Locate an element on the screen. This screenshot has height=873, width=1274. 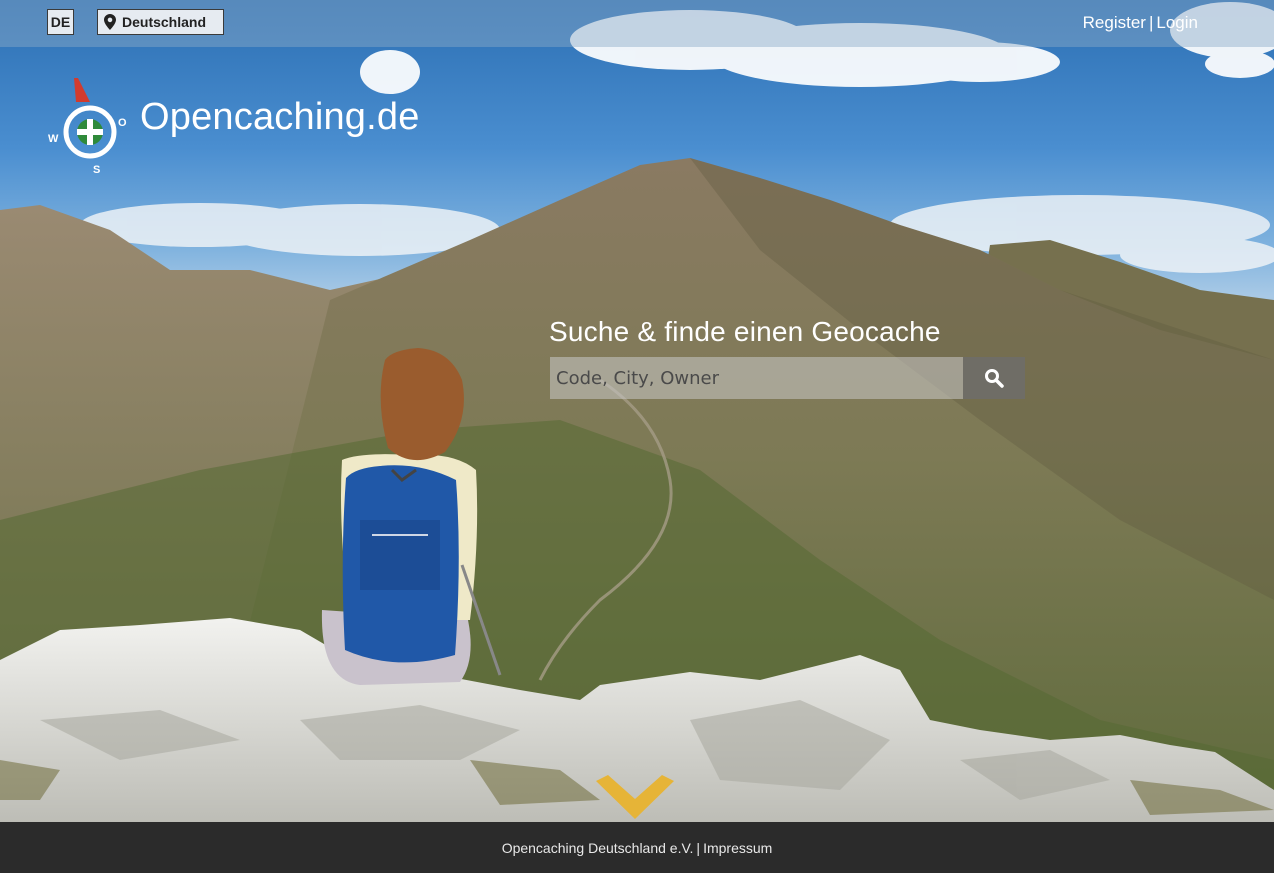
map-marker-icon is located at coordinates (110, 22).